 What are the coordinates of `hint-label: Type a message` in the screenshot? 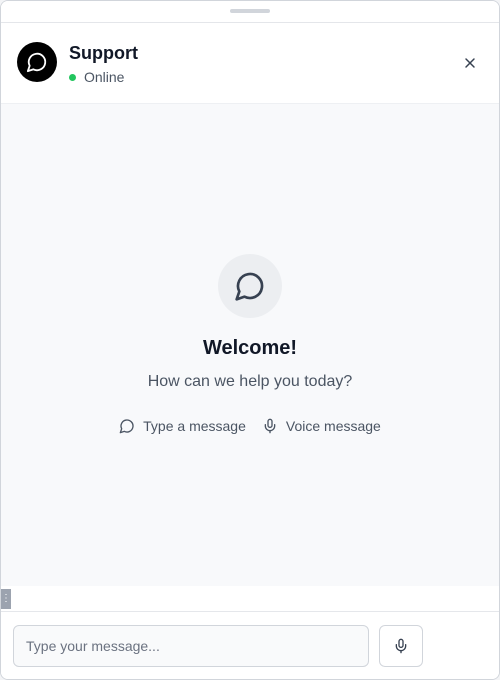 It's located at (194, 426).